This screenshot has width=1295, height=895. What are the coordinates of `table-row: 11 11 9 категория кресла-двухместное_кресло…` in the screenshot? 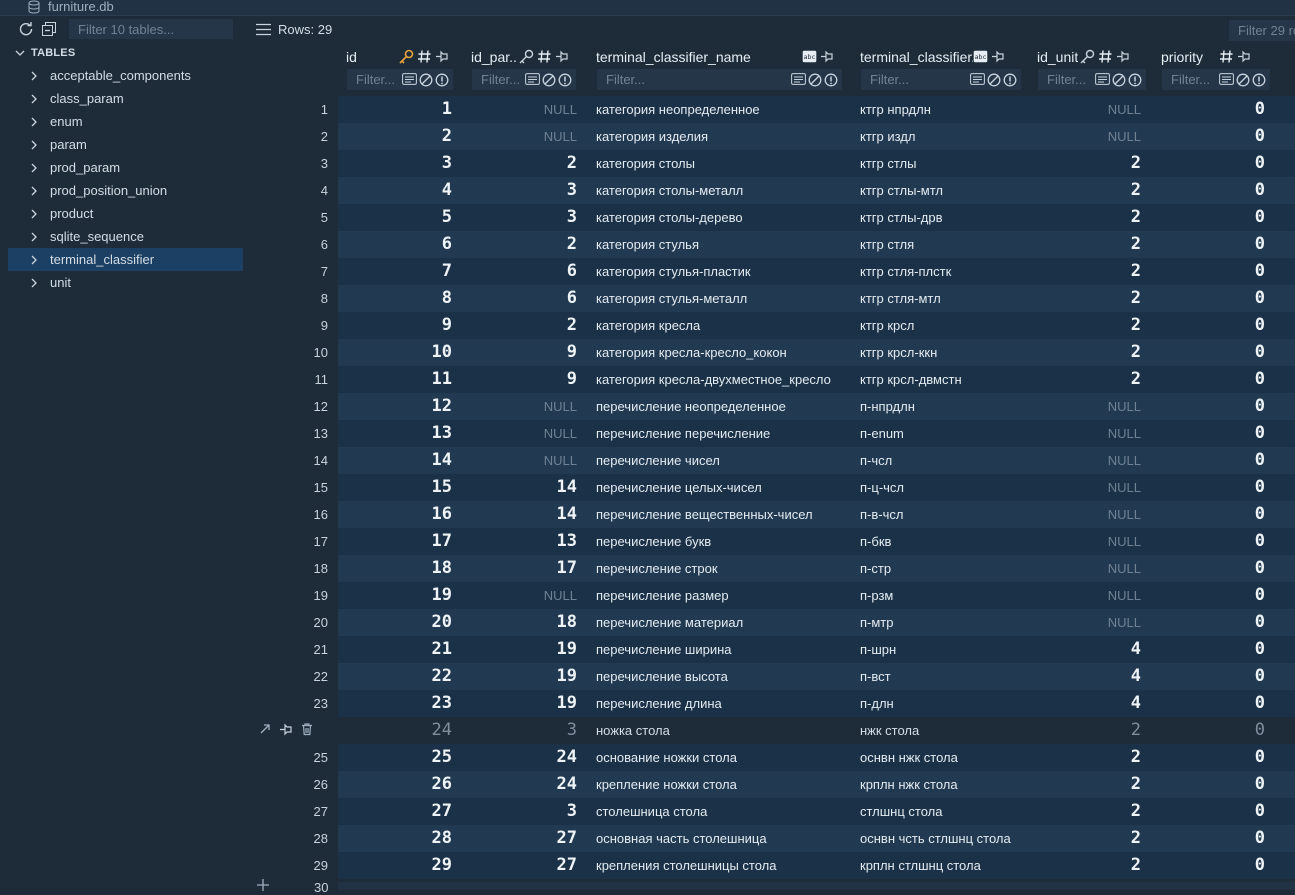 It's located at (770, 379).